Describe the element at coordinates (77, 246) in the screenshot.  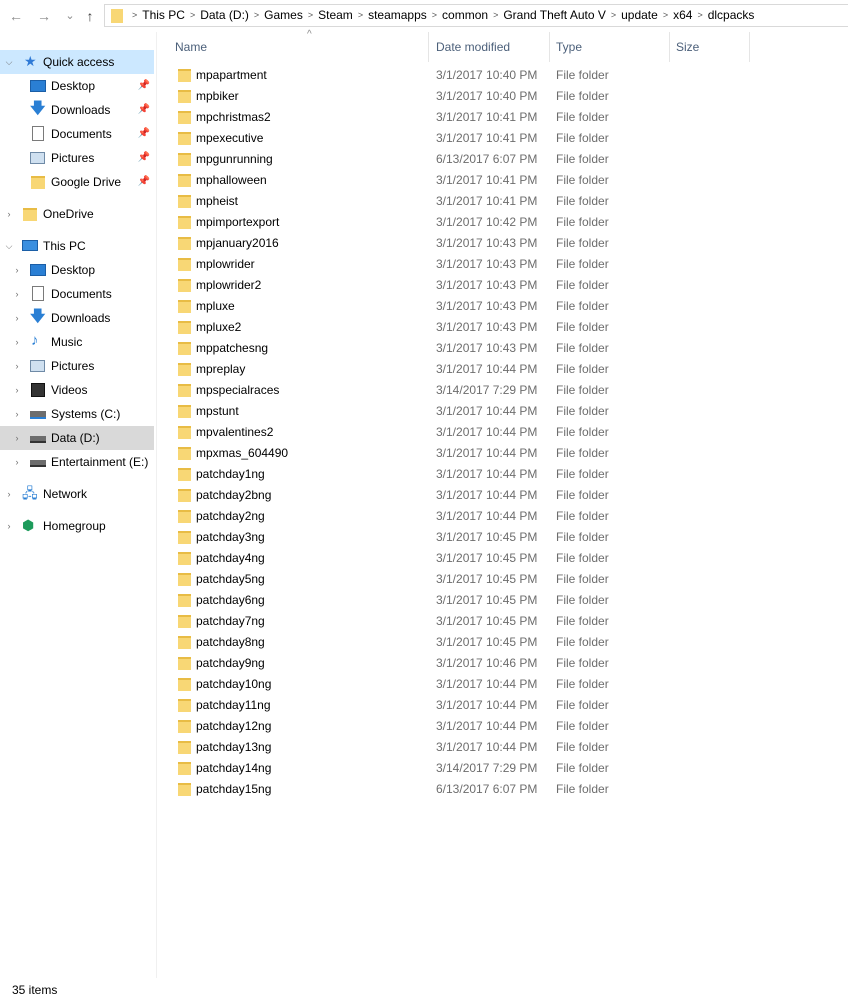
I see `nav-this-pc: ⌵ This PC` at that location.